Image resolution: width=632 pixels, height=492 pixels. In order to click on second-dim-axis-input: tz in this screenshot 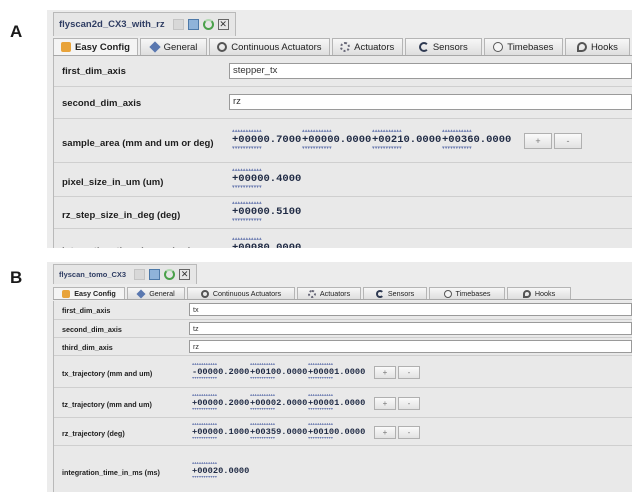, I will do `click(410, 328)`.